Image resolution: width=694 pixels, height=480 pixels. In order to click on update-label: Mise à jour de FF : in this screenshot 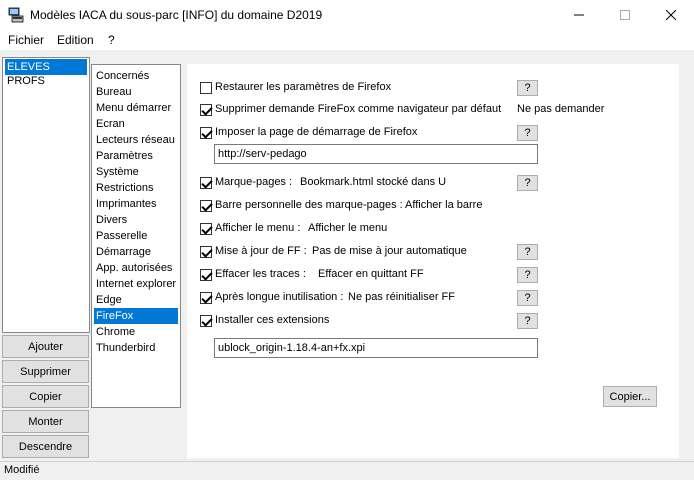, I will do `click(261, 251)`.